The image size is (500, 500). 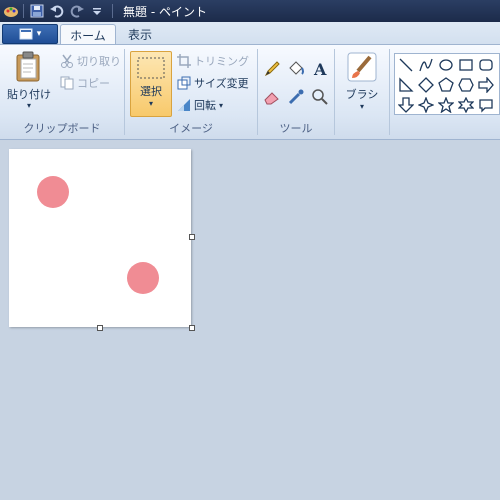 I want to click on copy-label: コピー, so click(x=93, y=83).